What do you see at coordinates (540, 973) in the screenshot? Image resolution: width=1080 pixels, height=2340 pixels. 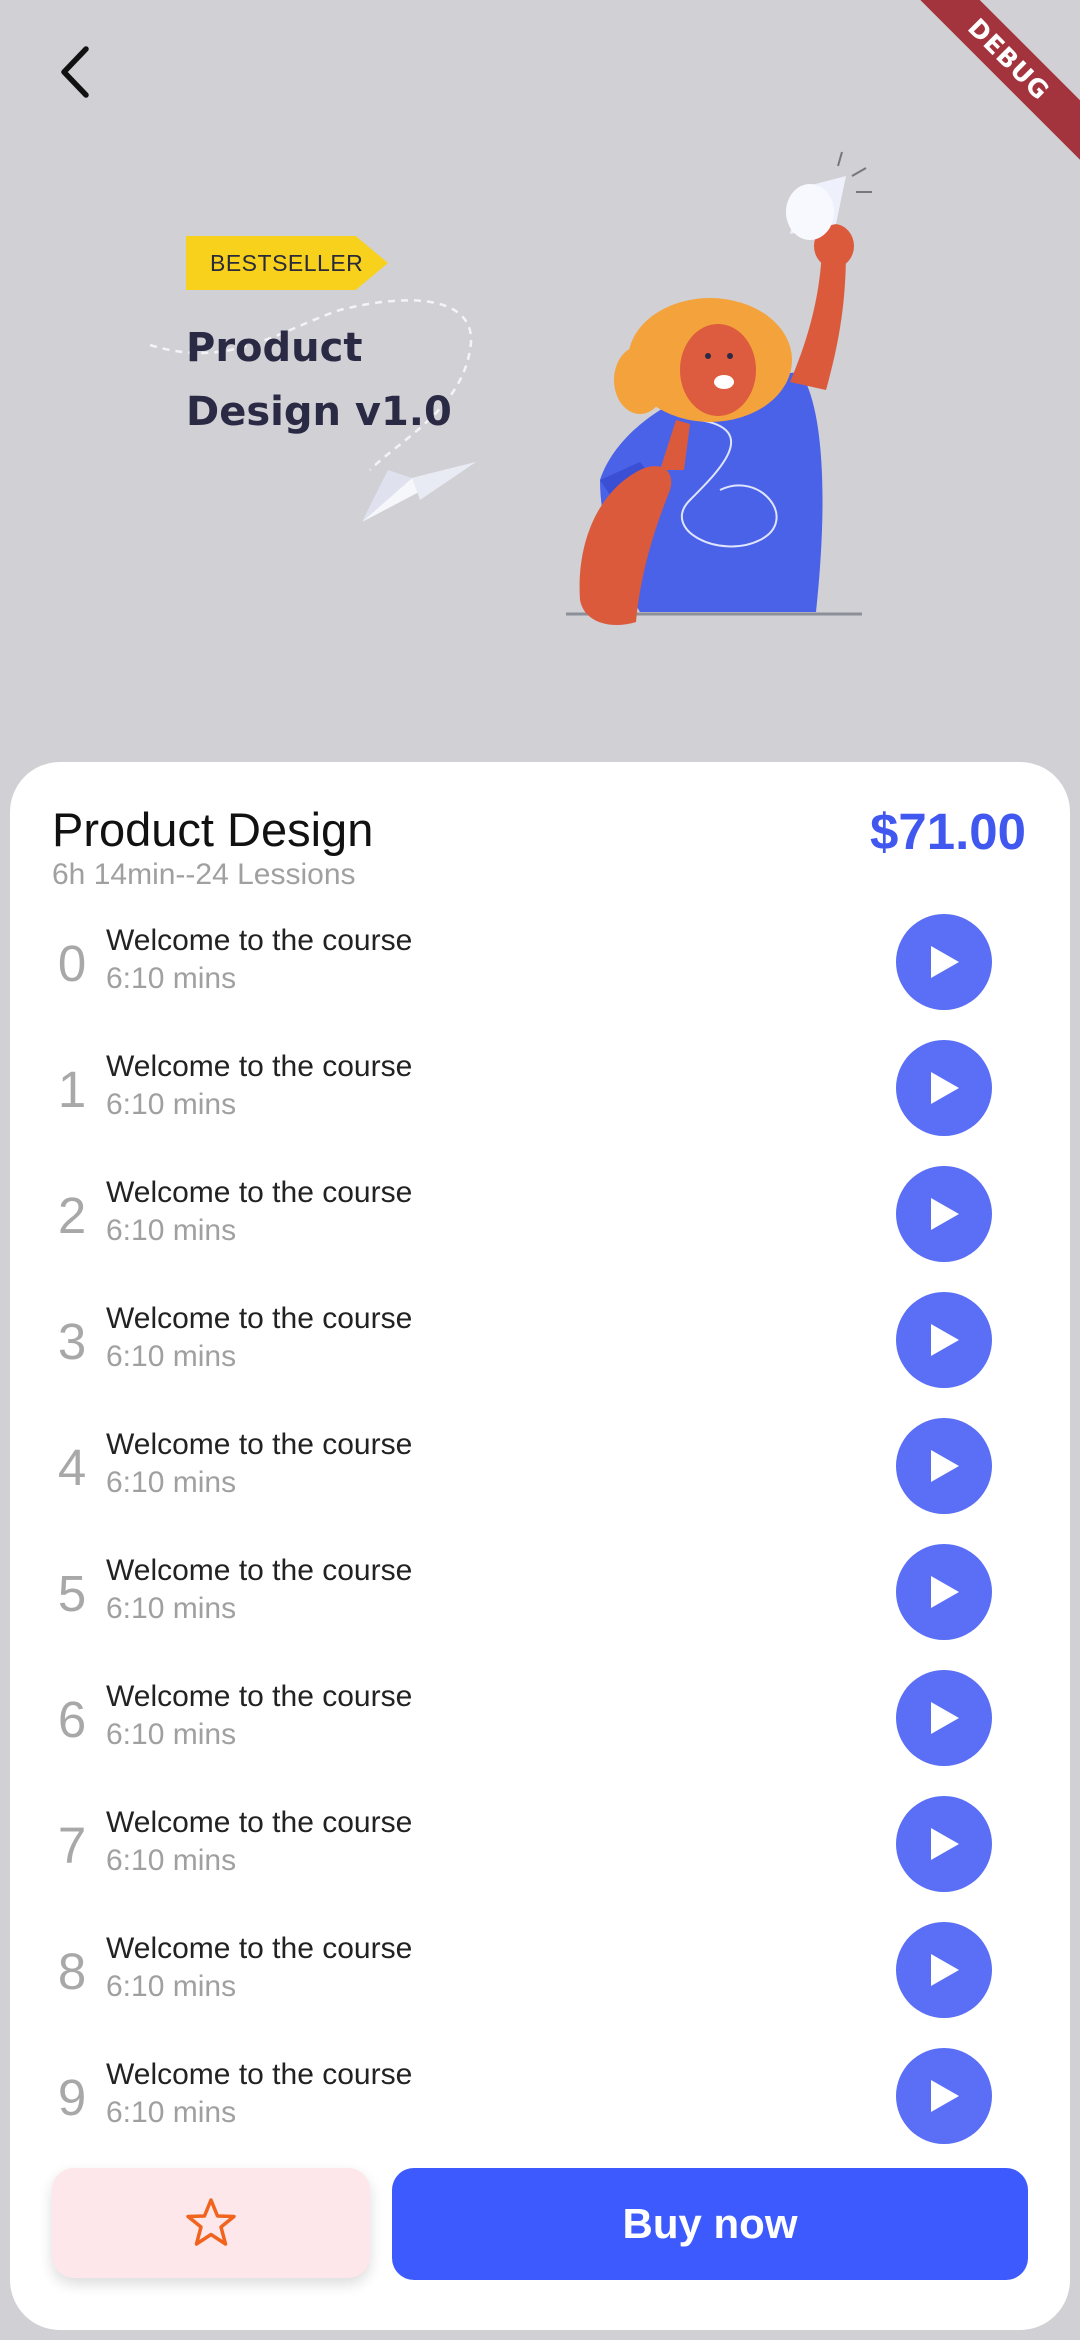 I see `lesson-item: 0 Welcome to the course 6:10 mins` at bounding box center [540, 973].